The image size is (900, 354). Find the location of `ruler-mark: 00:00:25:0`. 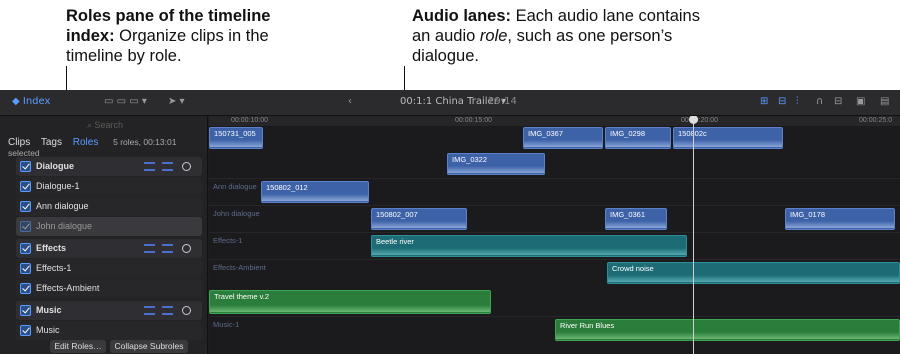

ruler-mark: 00:00:25:0 is located at coordinates (876, 120).